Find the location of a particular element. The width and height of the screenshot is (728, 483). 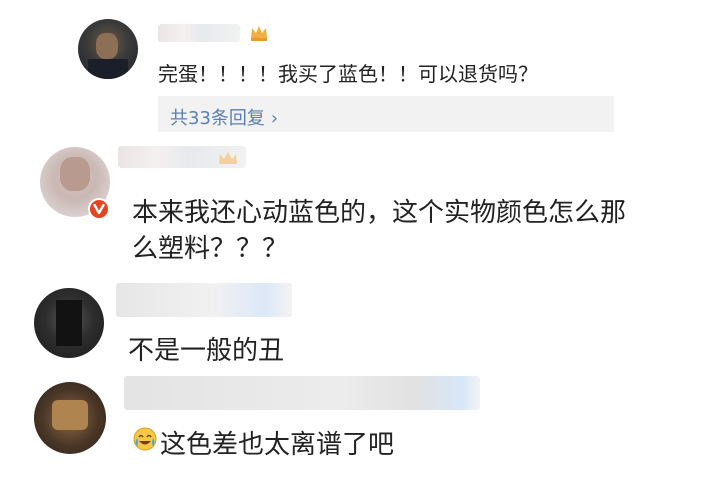

verified-v-badge-icon is located at coordinates (99, 209).